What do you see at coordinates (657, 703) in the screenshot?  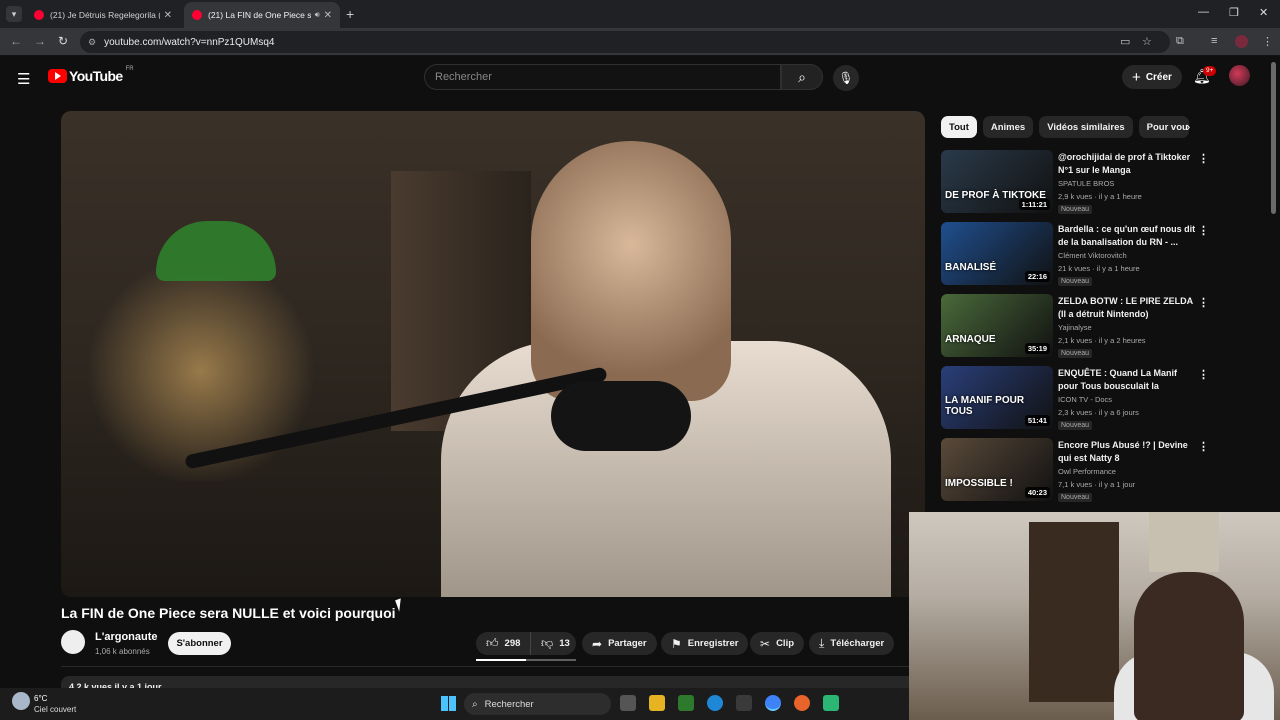 I see `file-explorer-icon` at bounding box center [657, 703].